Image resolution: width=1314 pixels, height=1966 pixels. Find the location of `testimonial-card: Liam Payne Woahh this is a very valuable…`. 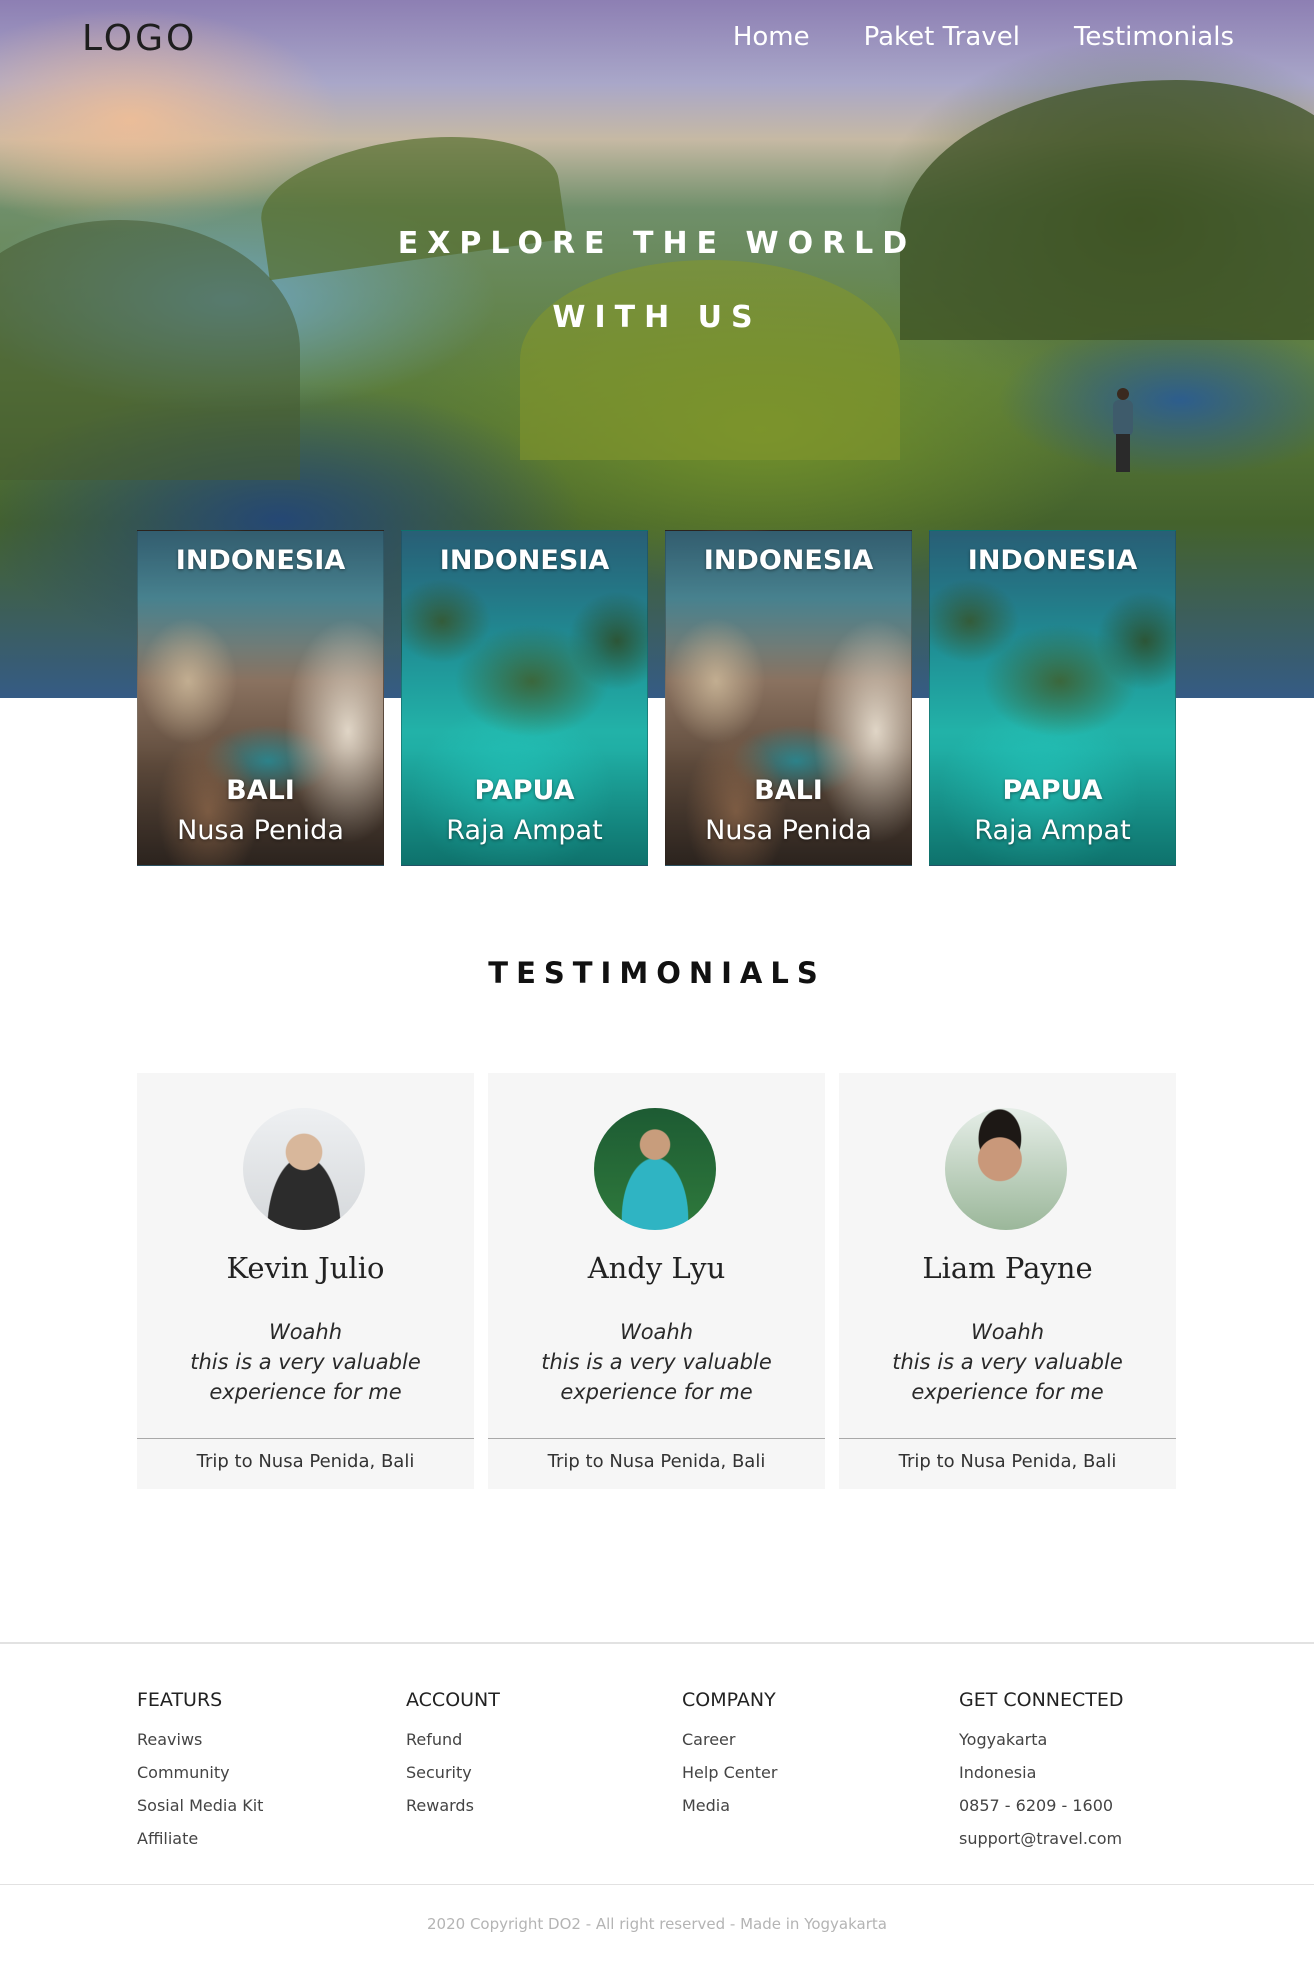

testimonial-card: Liam Payne Woahh this is a very valuable… is located at coordinates (1007, 1281).